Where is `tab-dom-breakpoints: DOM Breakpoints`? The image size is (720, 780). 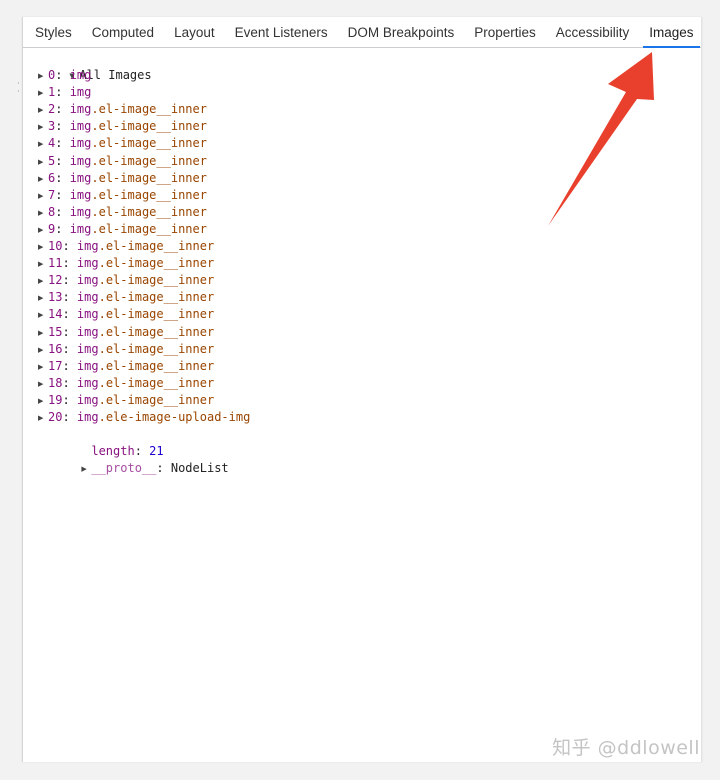 tab-dom-breakpoints: DOM Breakpoints is located at coordinates (401, 32).